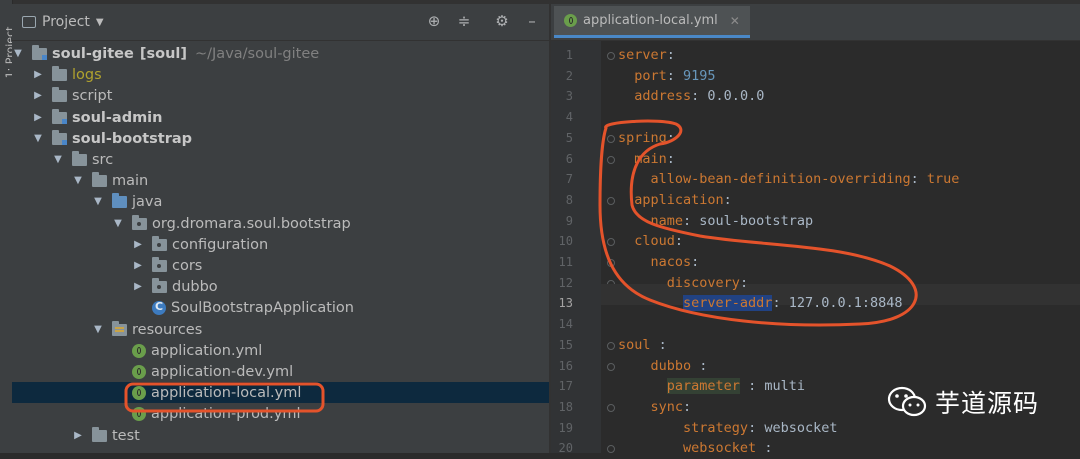 The image size is (1080, 459). Describe the element at coordinates (987, 403) in the screenshot. I see `watermark-text: 芋道源码` at that location.